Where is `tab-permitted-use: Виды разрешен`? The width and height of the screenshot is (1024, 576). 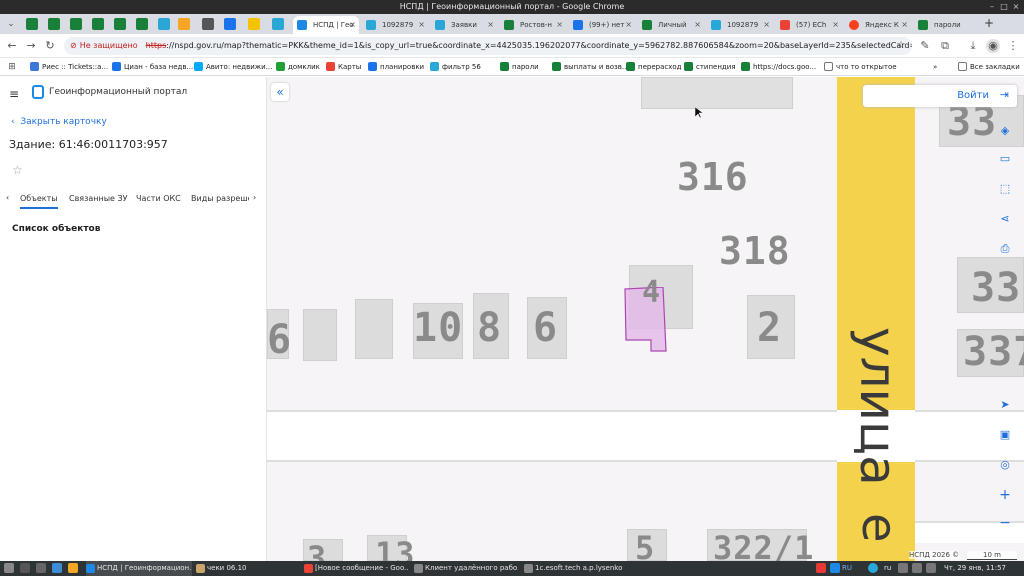 tab-permitted-use: Виды разрешен is located at coordinates (220, 198).